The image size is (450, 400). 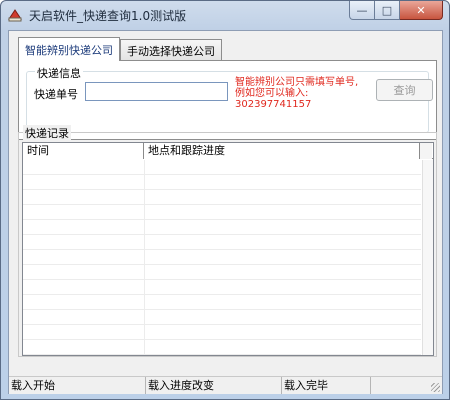 I want to click on close-button: ✕, so click(x=421, y=10).